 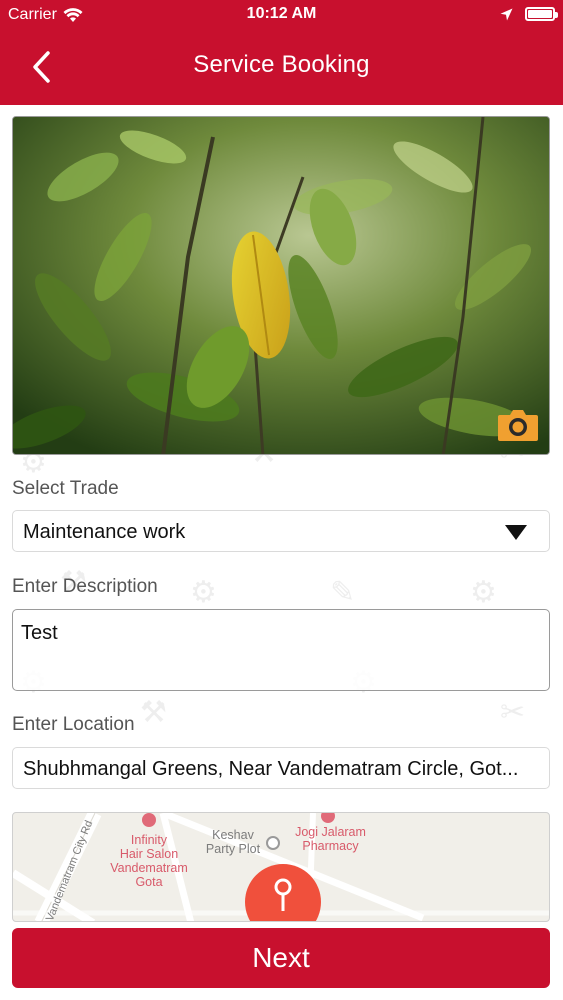 I want to click on status-time: 10:12 AM, so click(x=281, y=13).